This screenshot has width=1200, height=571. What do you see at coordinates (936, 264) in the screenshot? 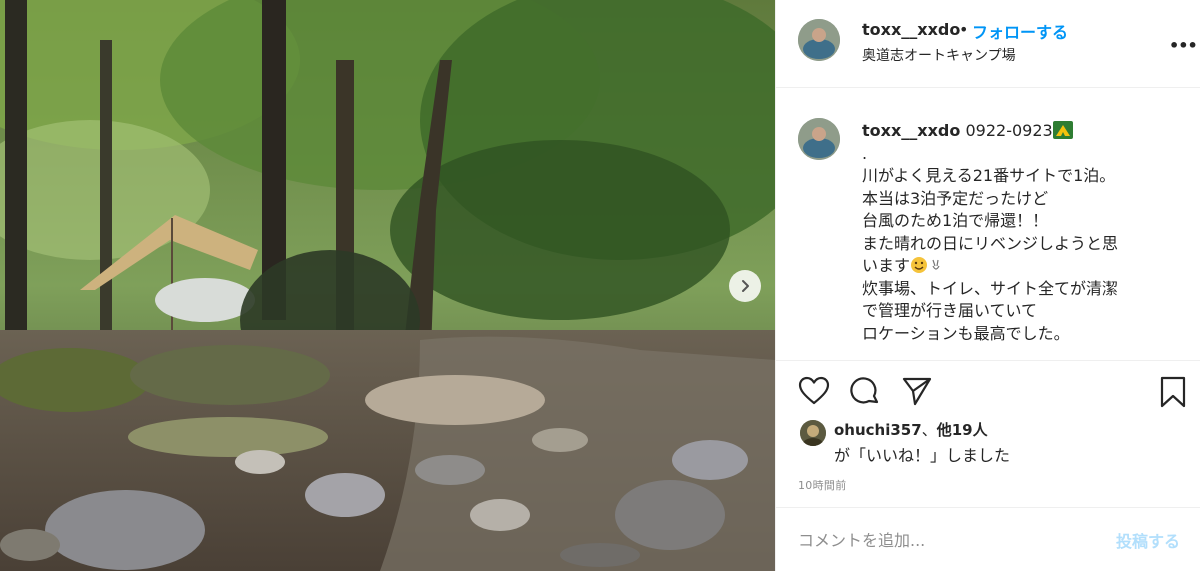
I see `peace-hand-icon` at bounding box center [936, 264].